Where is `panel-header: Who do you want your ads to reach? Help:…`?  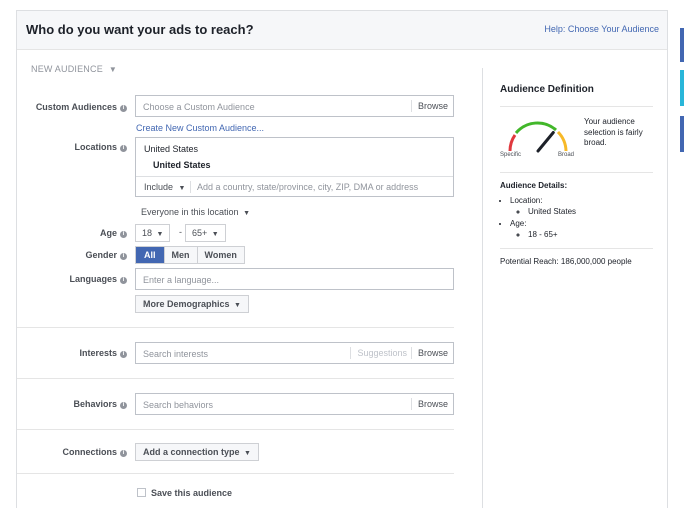 panel-header: Who do you want your ads to reach? Help:… is located at coordinates (342, 30).